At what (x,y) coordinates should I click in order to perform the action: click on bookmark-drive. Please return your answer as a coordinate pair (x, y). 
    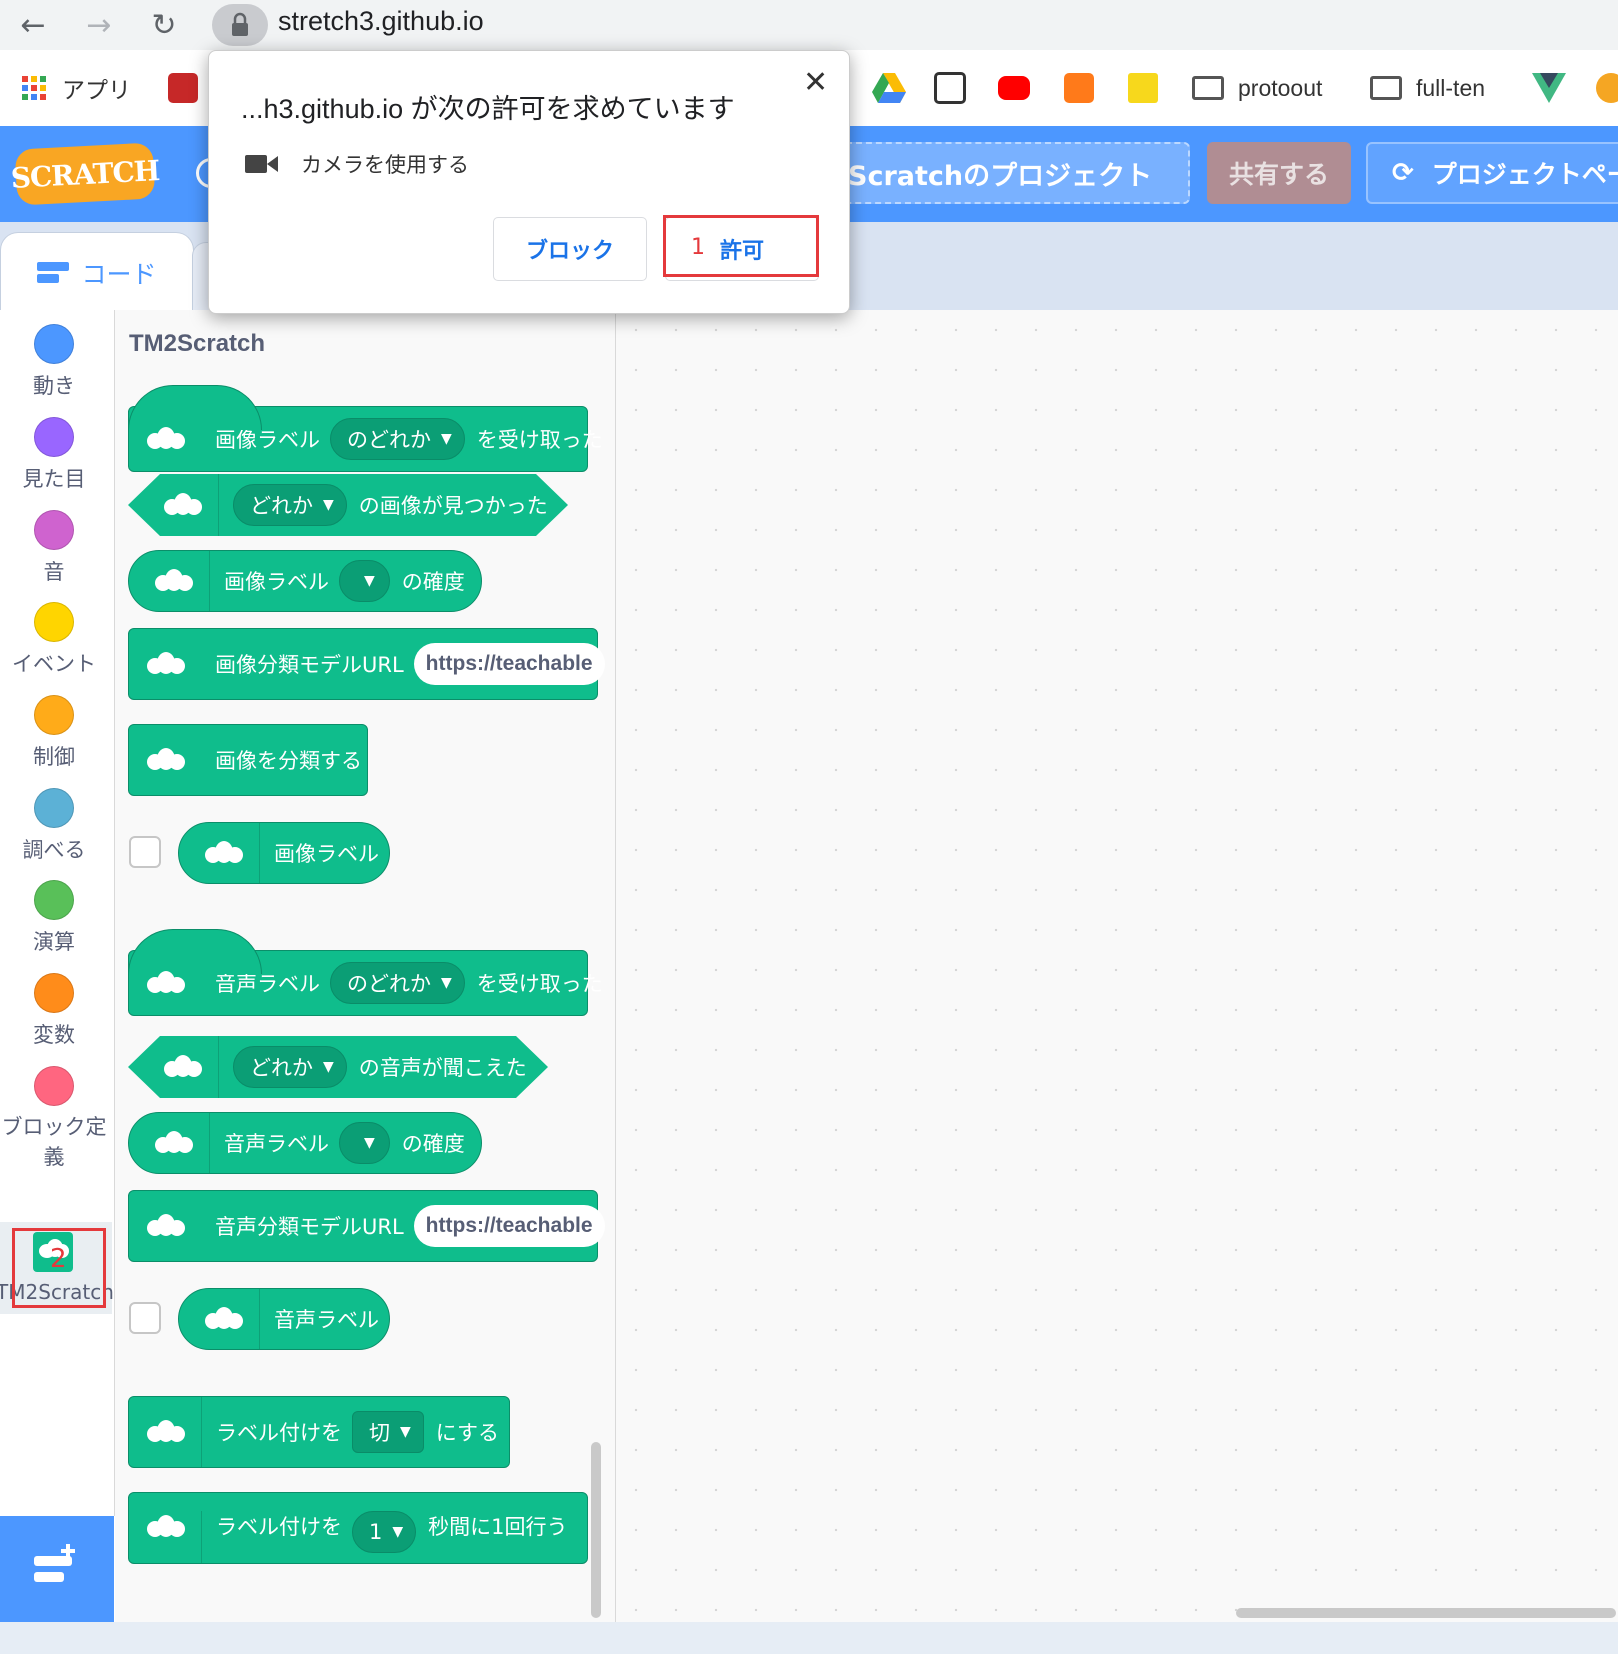
    Looking at the image, I should click on (889, 88).